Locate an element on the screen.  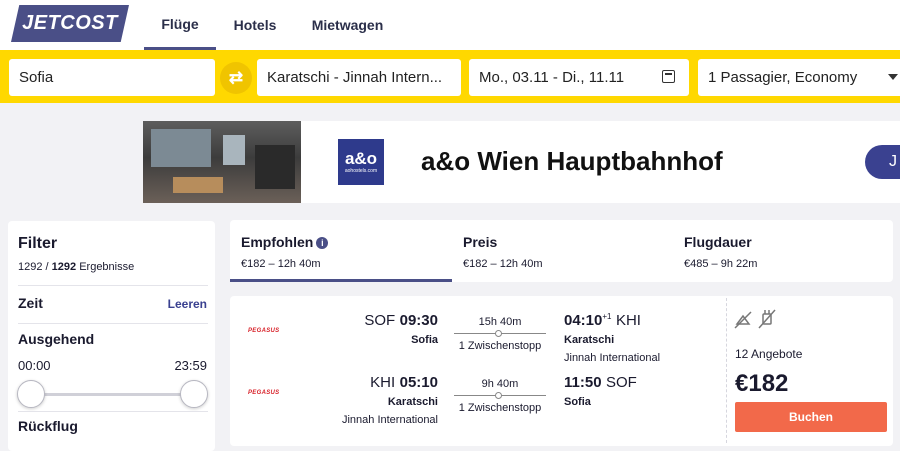
origin-field: Sofia is located at coordinates (112, 77).